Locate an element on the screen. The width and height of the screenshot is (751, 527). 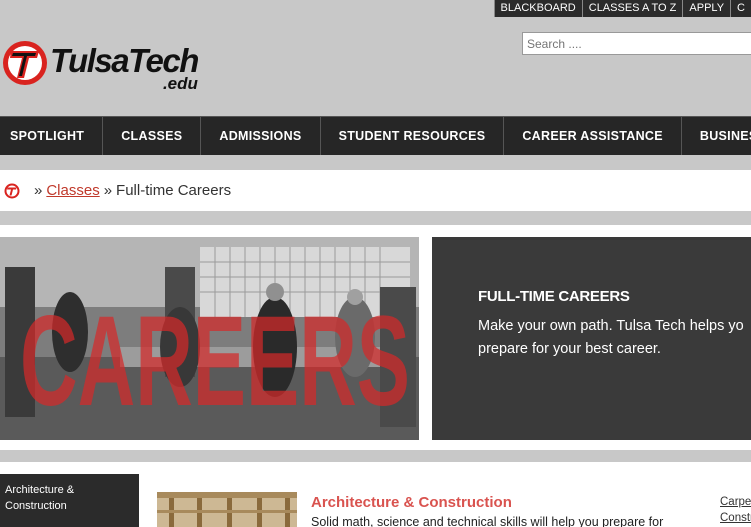
category-title-link: Architecture & Construction is located at coordinates (411, 502).